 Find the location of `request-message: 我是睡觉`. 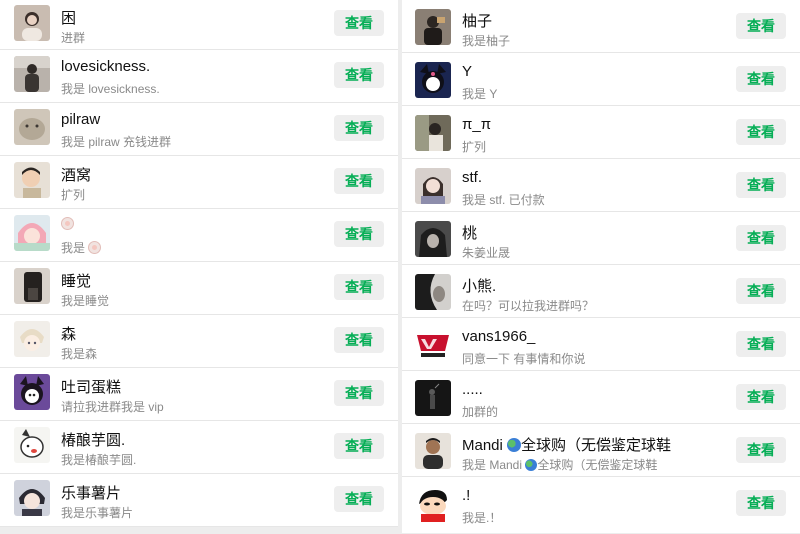

request-message: 我是睡觉 is located at coordinates (85, 301).